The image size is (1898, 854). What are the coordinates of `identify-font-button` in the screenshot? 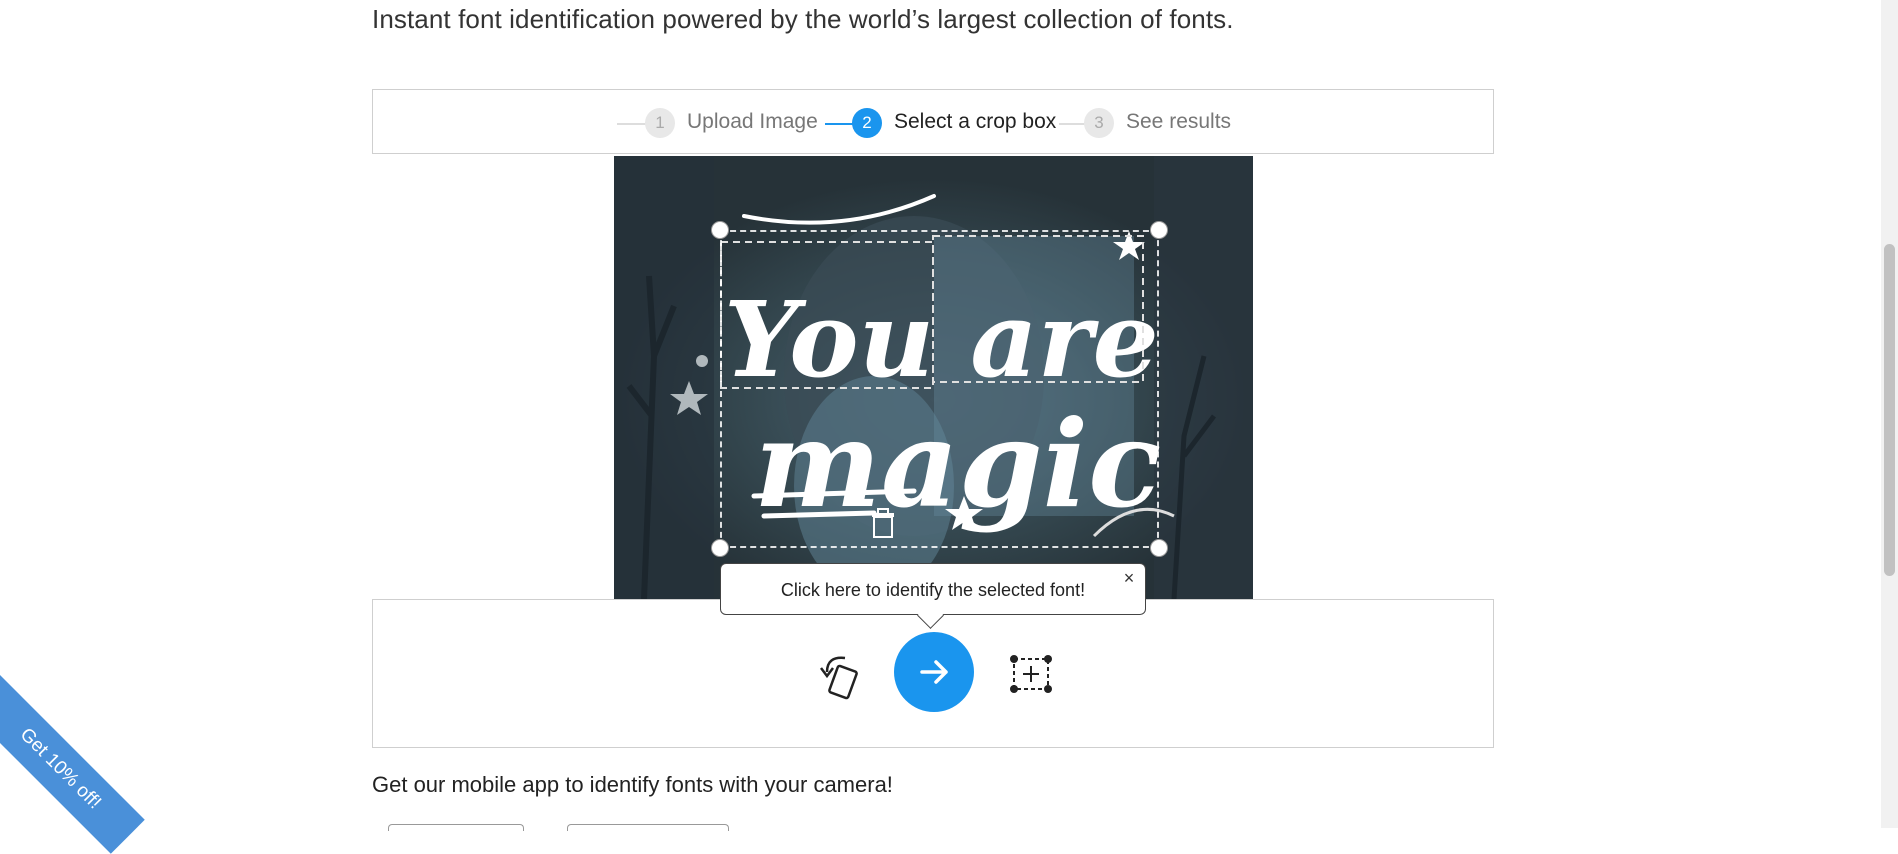 It's located at (934, 672).